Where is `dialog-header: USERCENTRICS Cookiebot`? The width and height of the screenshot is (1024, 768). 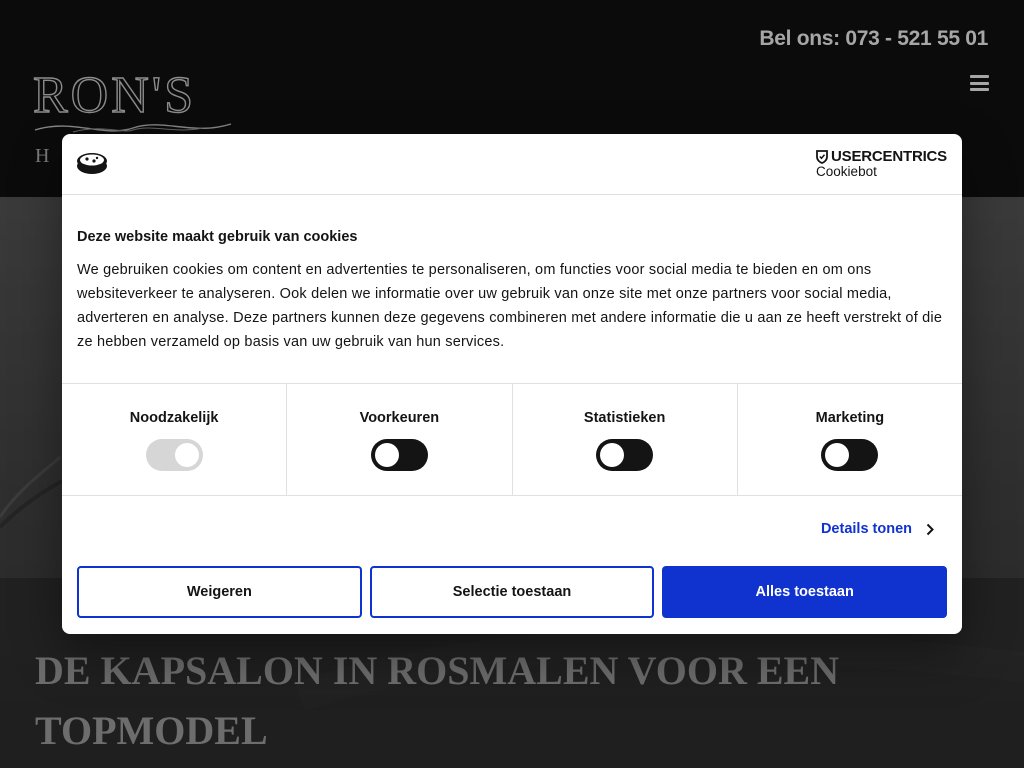
dialog-header: USERCENTRICS Cookiebot is located at coordinates (512, 164).